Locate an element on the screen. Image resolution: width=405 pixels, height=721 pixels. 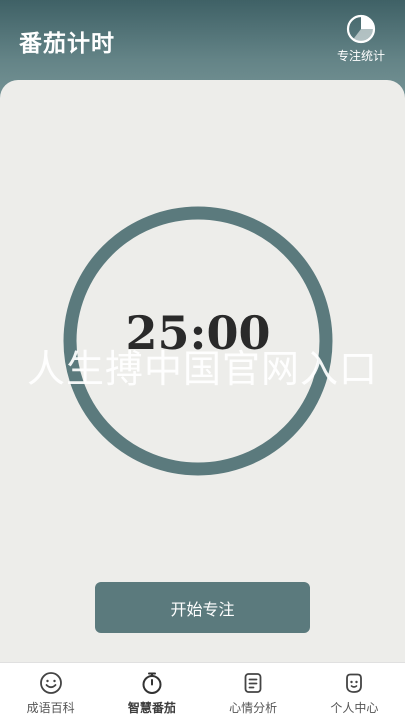
face-icon is located at coordinates (354, 683).